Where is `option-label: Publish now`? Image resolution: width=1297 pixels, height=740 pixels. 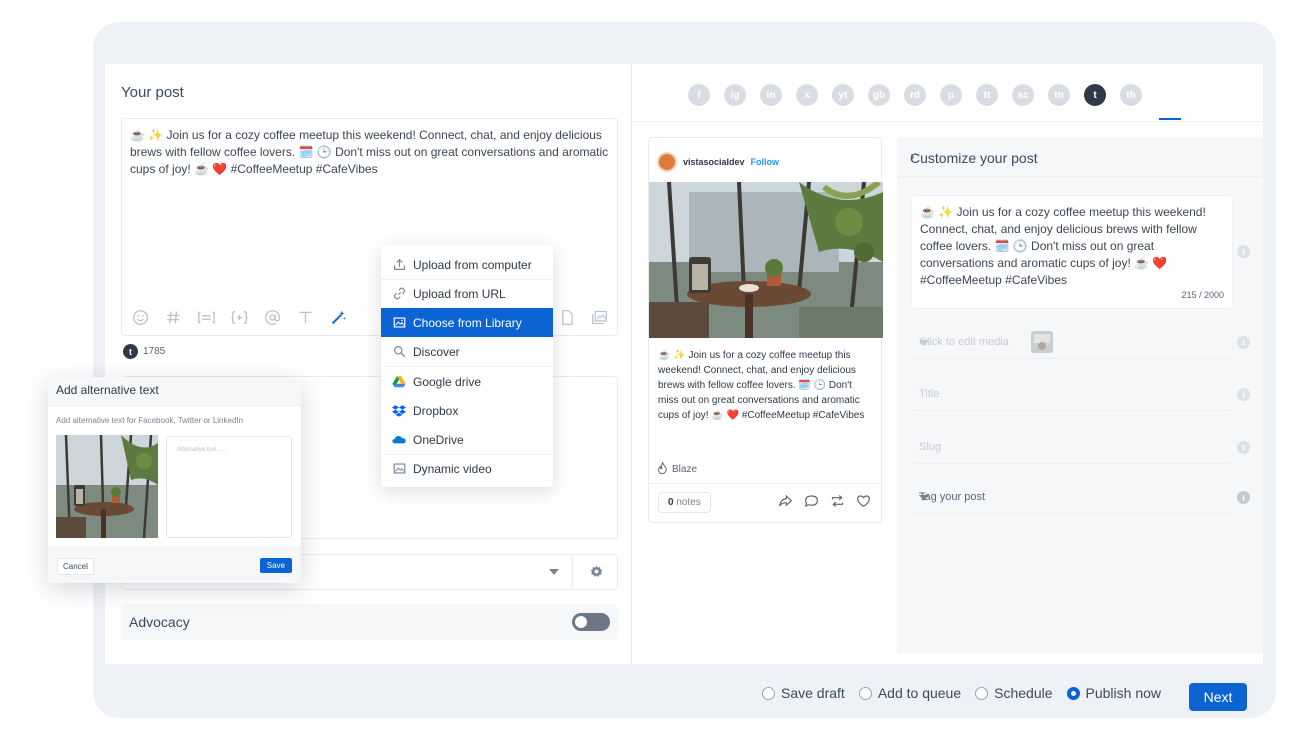 option-label: Publish now is located at coordinates (1123, 693).